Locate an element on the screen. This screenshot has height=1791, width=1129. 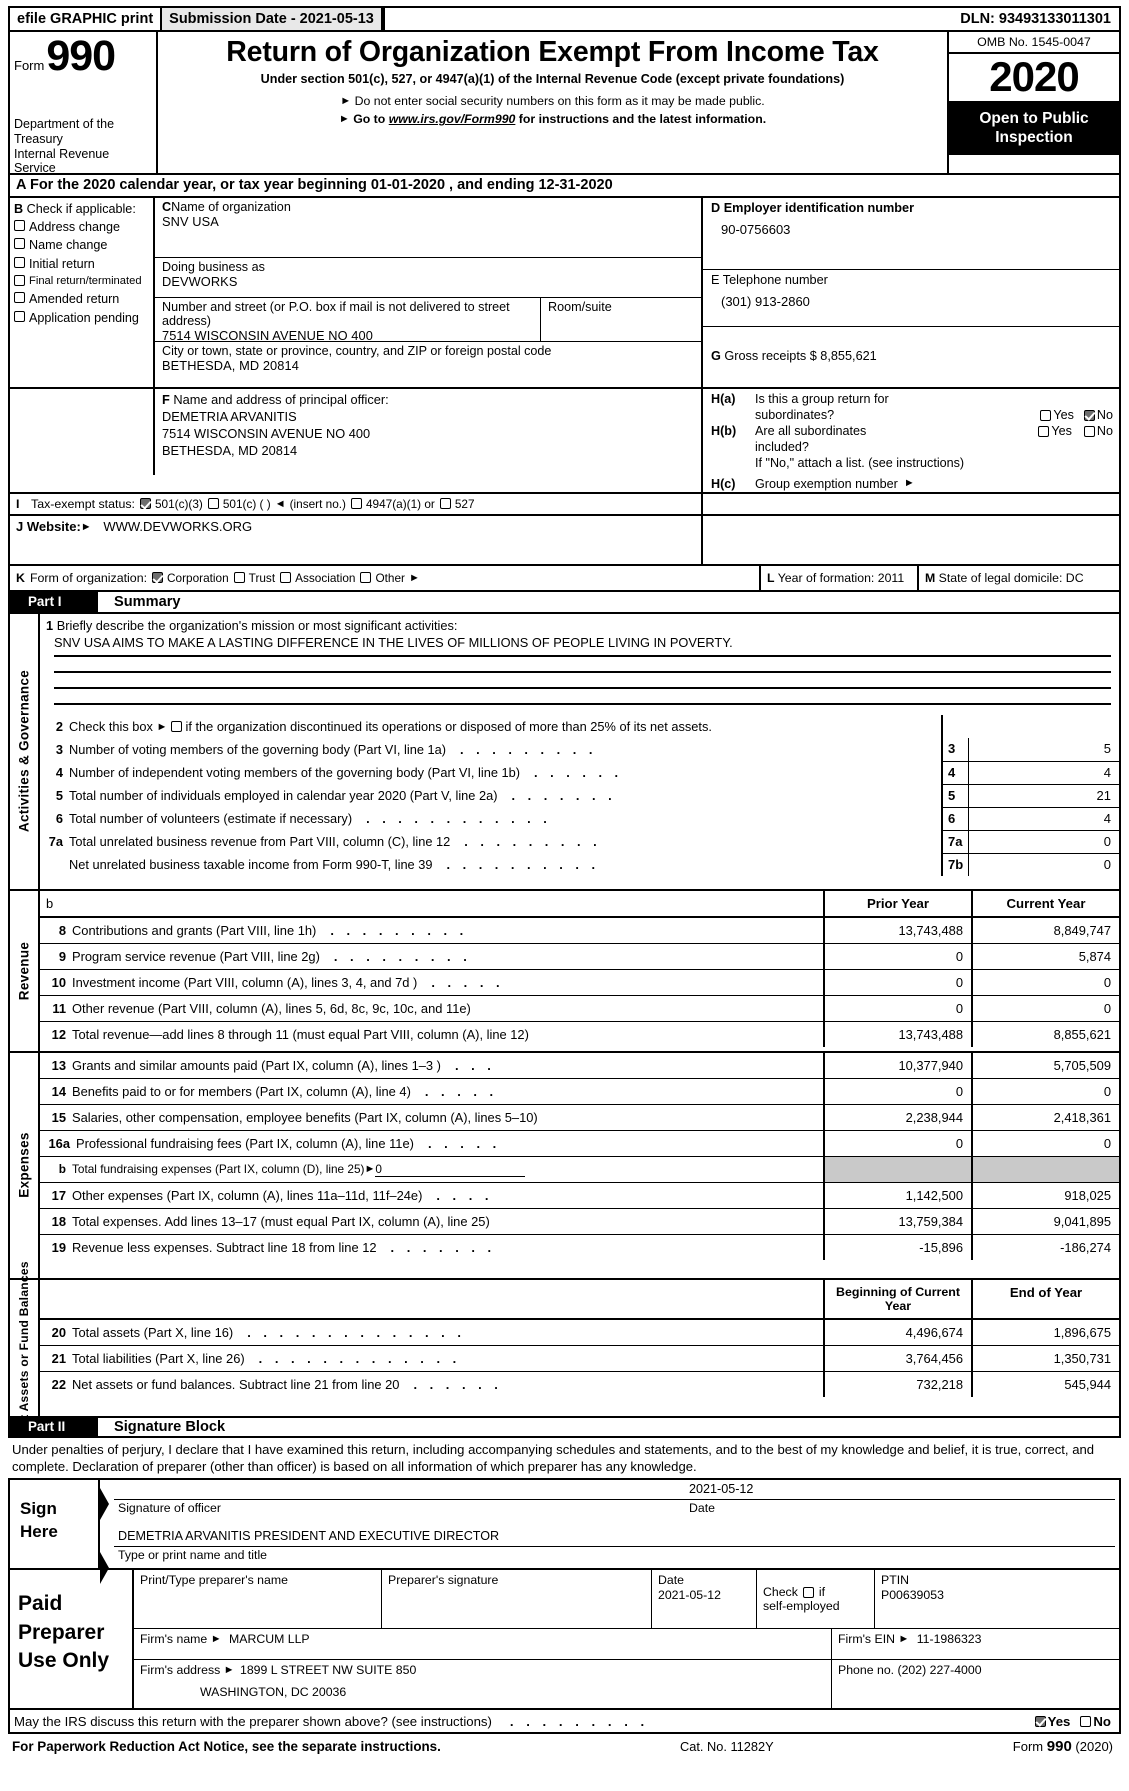
option-501c: 501(c) ( ) ◄ (insert no.) is located at coordinates (276, 504).